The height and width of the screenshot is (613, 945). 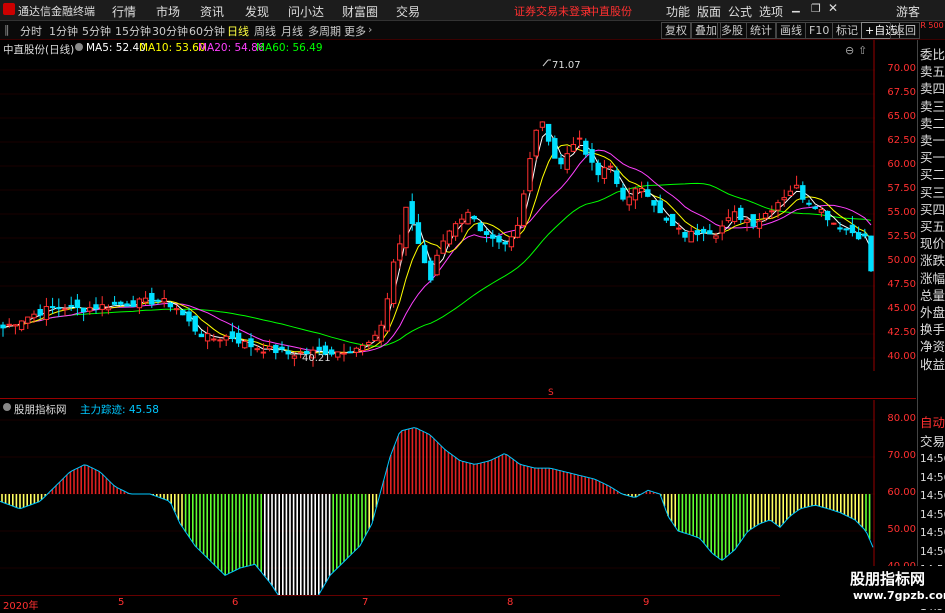 What do you see at coordinates (908, 11) in the screenshot?
I see `guest-user: 游客` at bounding box center [908, 11].